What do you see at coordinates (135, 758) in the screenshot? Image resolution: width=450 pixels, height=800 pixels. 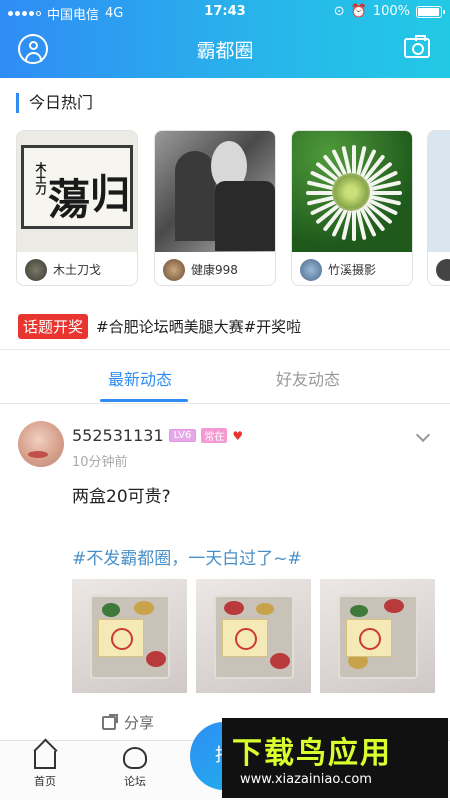 I see `forum-icon` at bounding box center [135, 758].